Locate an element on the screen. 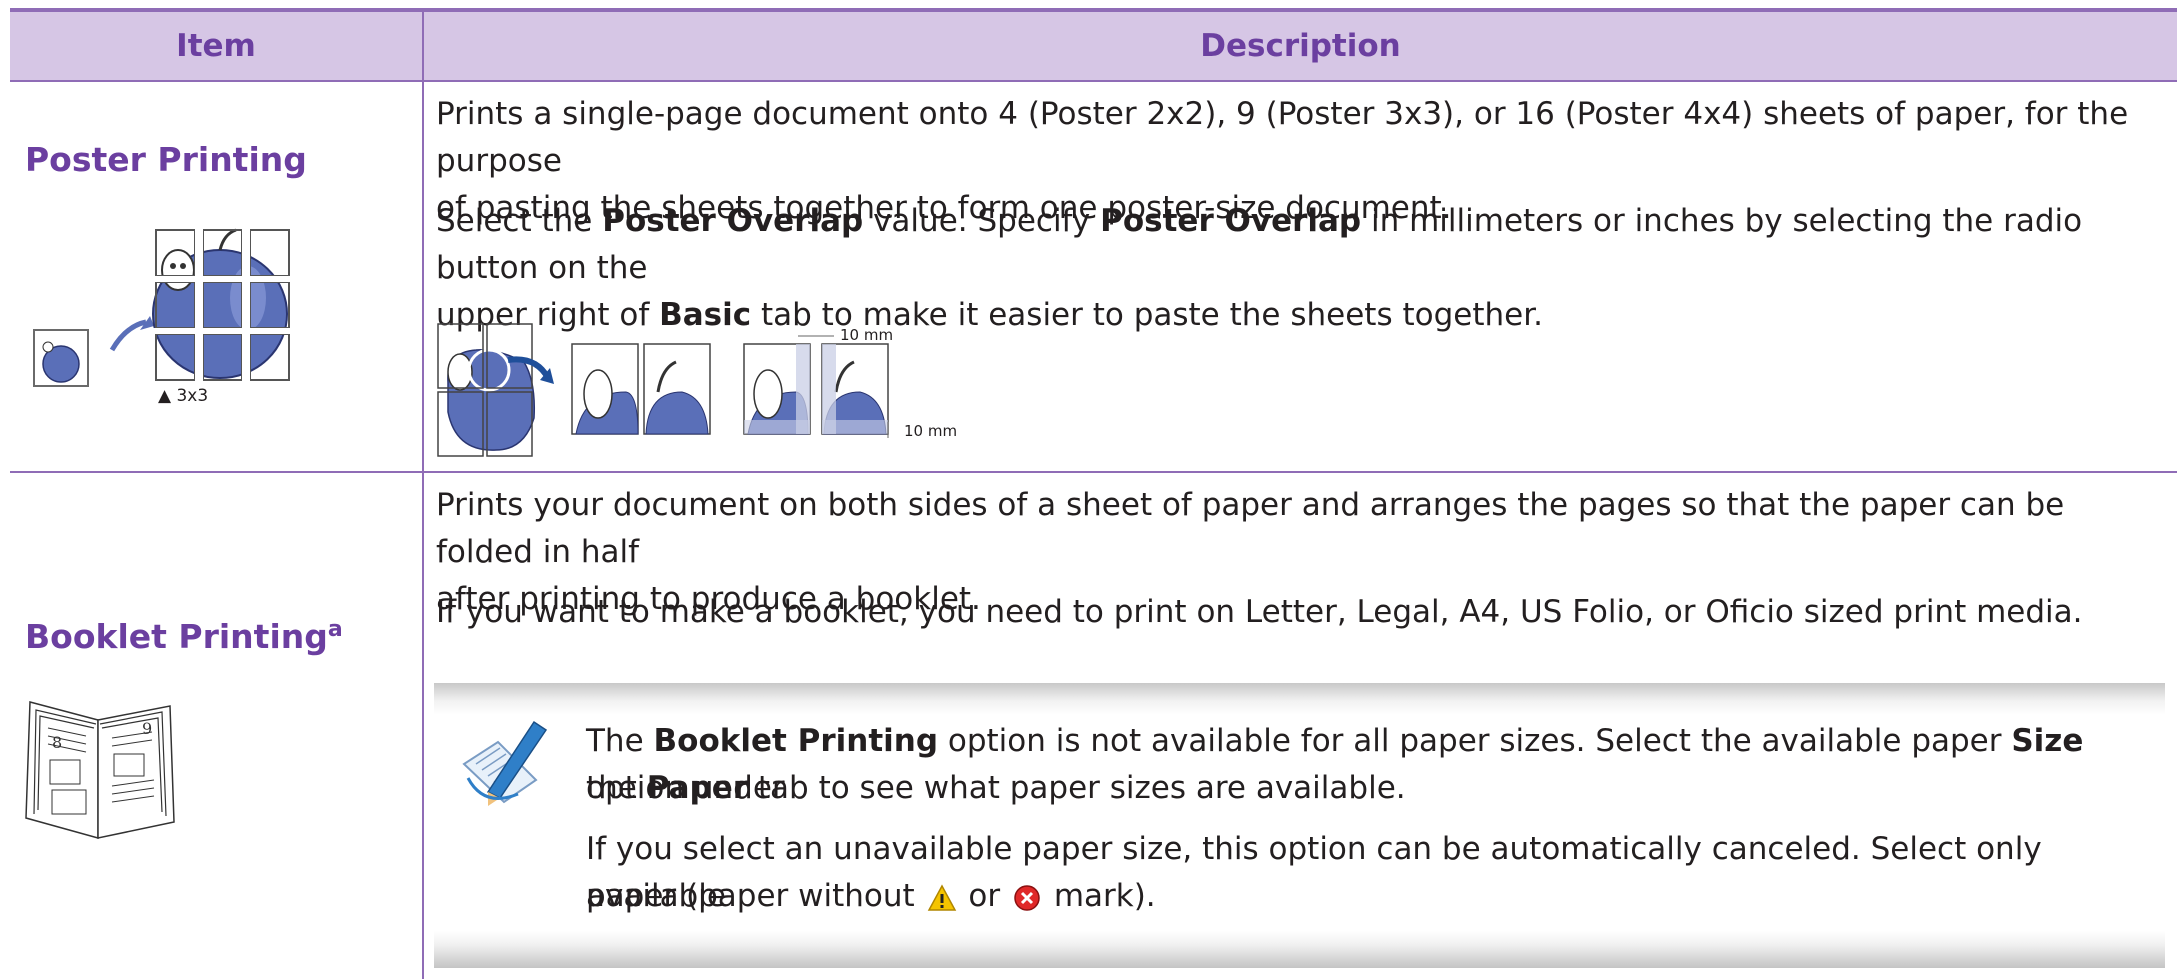  booklet-printing-title: Booklet Printinga is located at coordinates (184, 636).